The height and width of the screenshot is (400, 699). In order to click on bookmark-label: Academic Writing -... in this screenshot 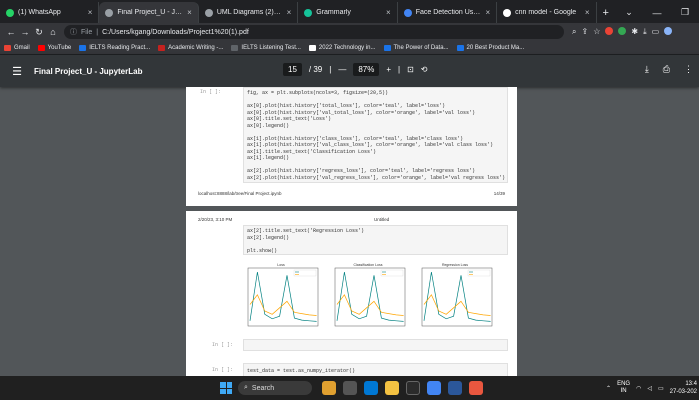, I will do `click(196, 47)`.